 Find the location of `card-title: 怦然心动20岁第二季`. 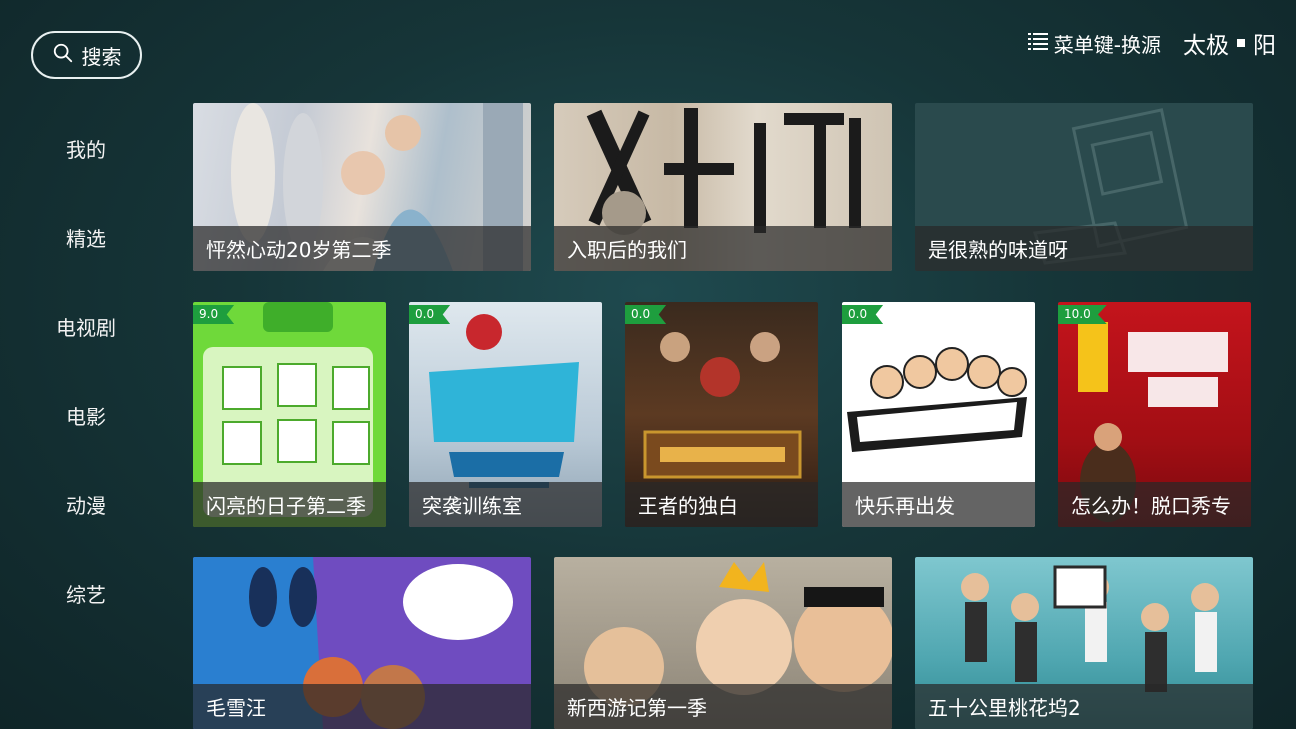

card-title: 怦然心动20岁第二季 is located at coordinates (362, 248).